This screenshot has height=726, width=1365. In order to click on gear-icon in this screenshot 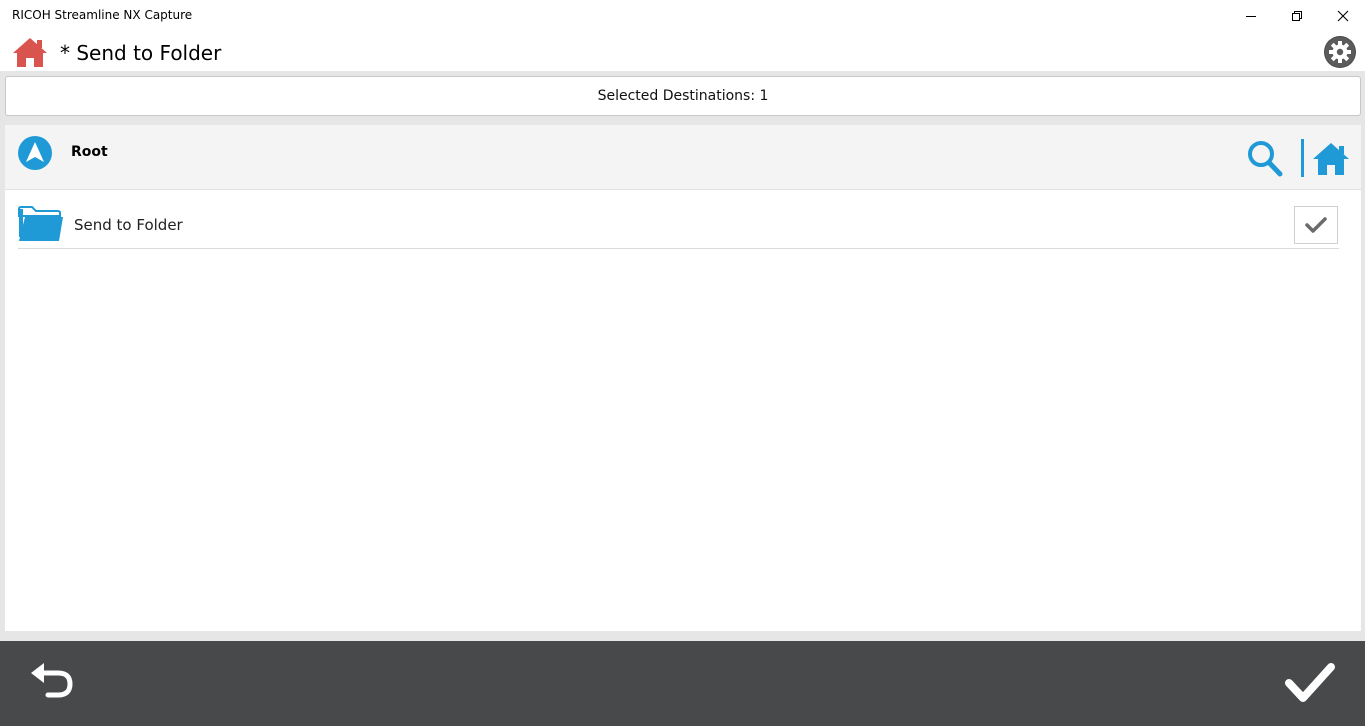, I will do `click(1340, 52)`.